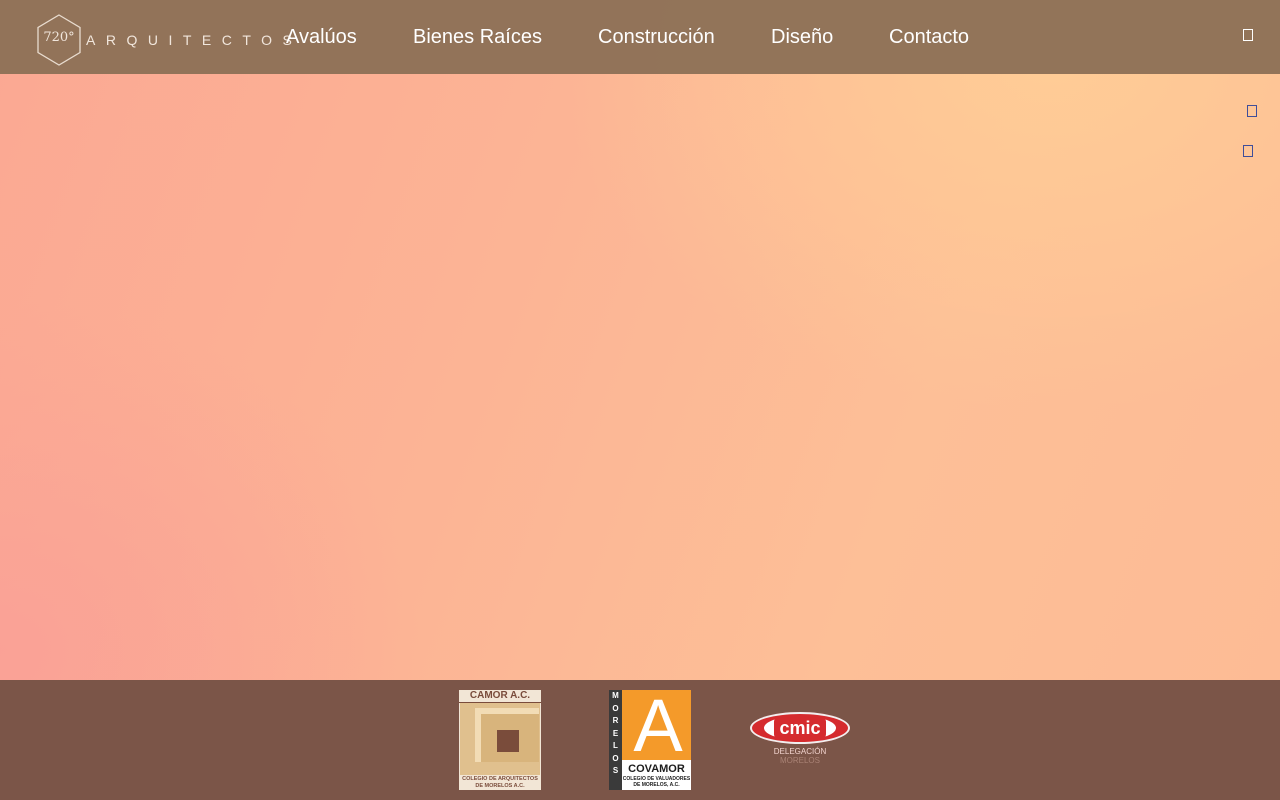  I want to click on covamor-letter-r: R, so click(615, 720).